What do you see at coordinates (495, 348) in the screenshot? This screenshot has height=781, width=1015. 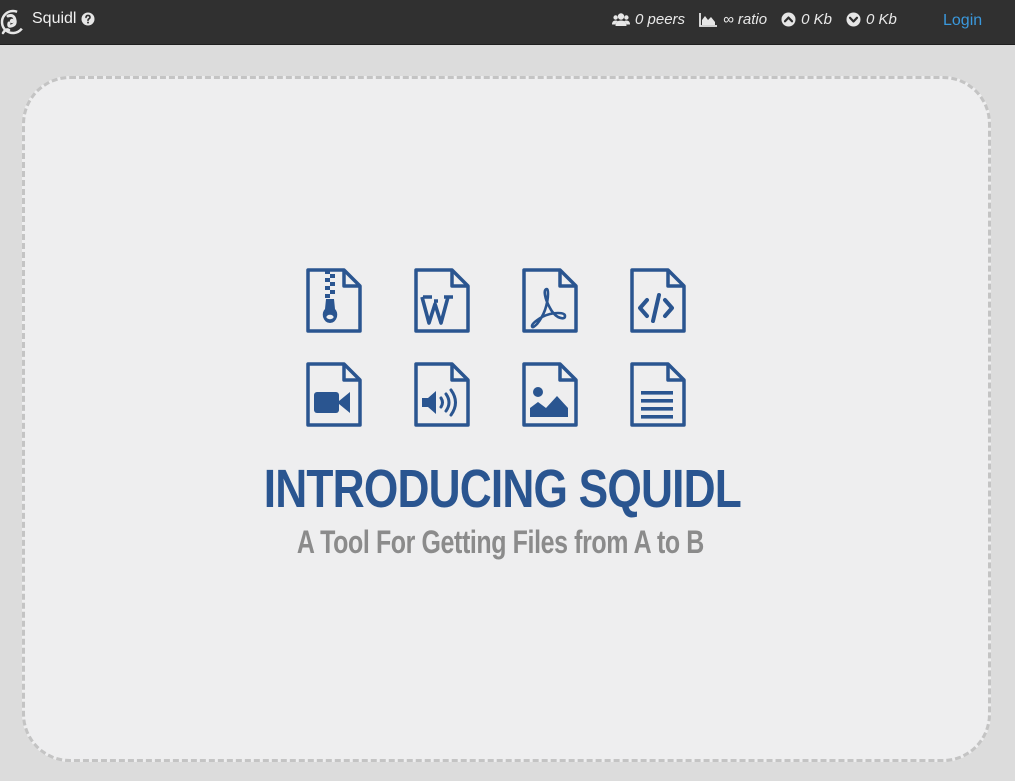 I see `file-type-icons` at bounding box center [495, 348].